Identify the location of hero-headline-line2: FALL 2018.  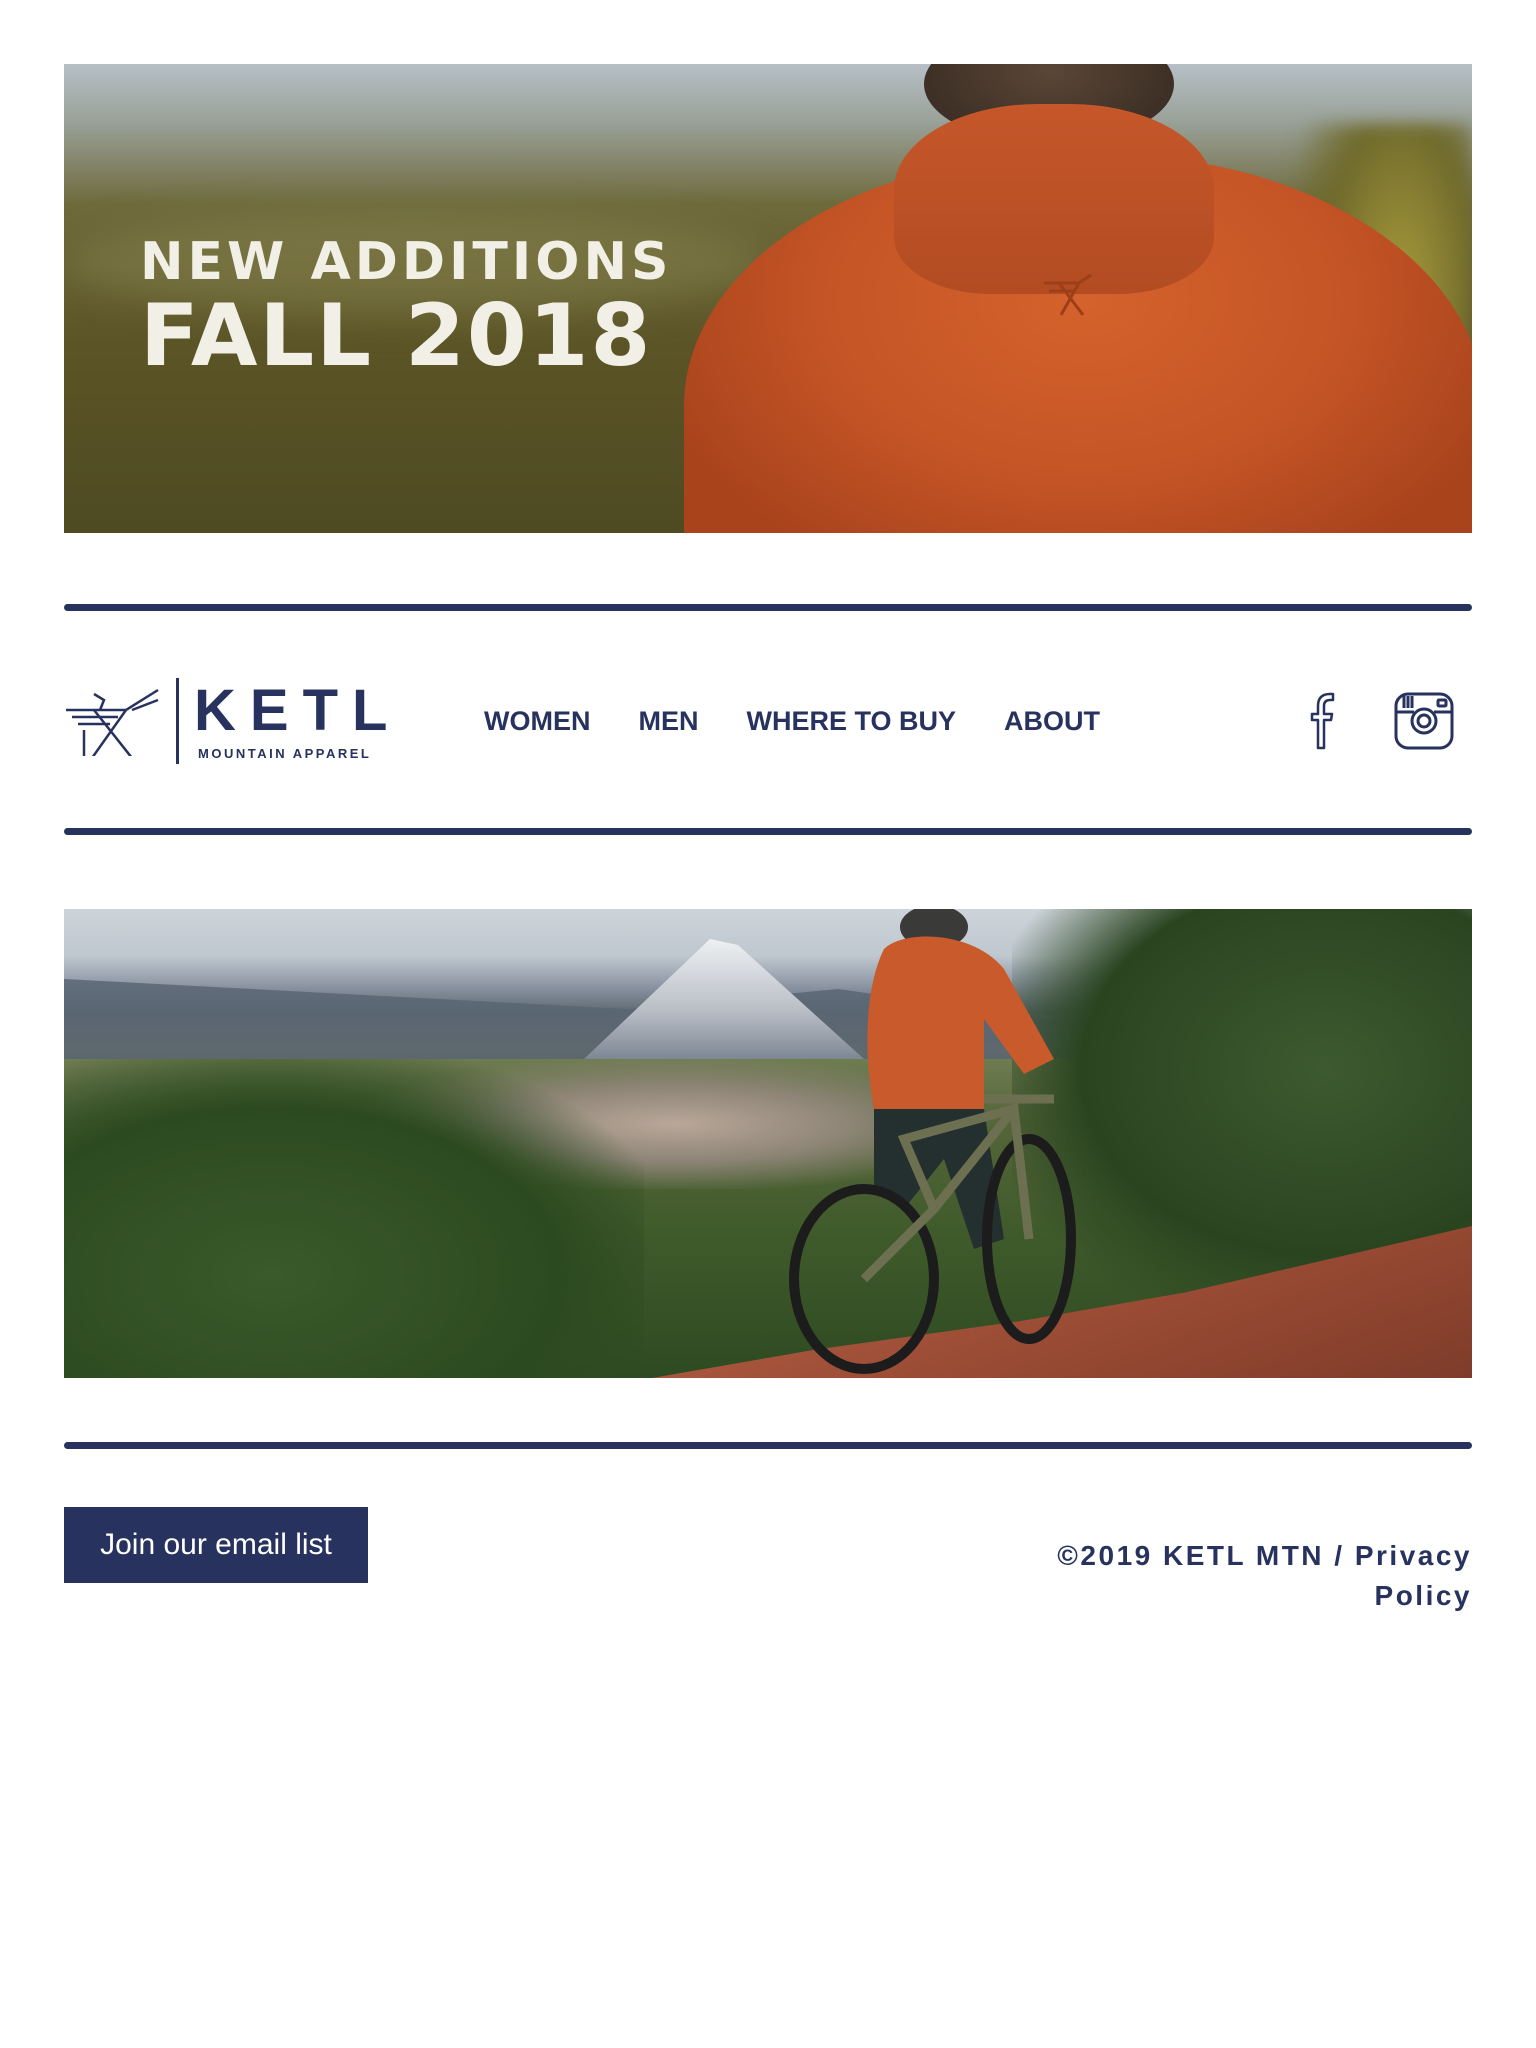
(396, 336).